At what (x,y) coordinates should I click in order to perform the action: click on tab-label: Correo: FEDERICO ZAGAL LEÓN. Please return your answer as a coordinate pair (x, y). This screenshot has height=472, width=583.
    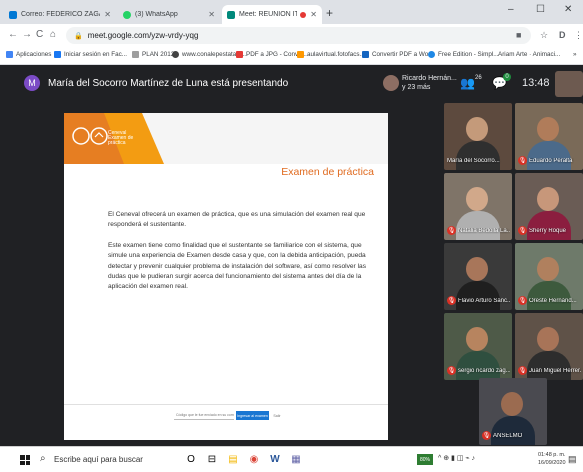
    Looking at the image, I should click on (60, 14).